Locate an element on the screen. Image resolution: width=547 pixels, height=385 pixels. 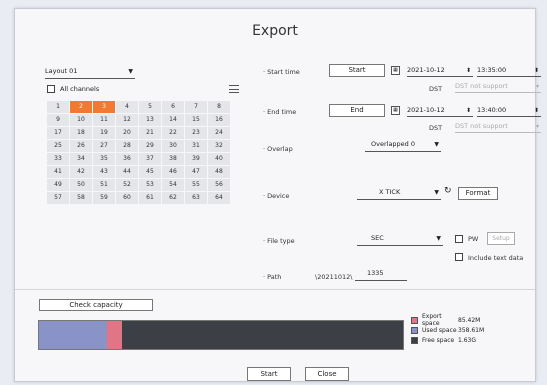
channel-cell: 25 is located at coordinates (58, 146).